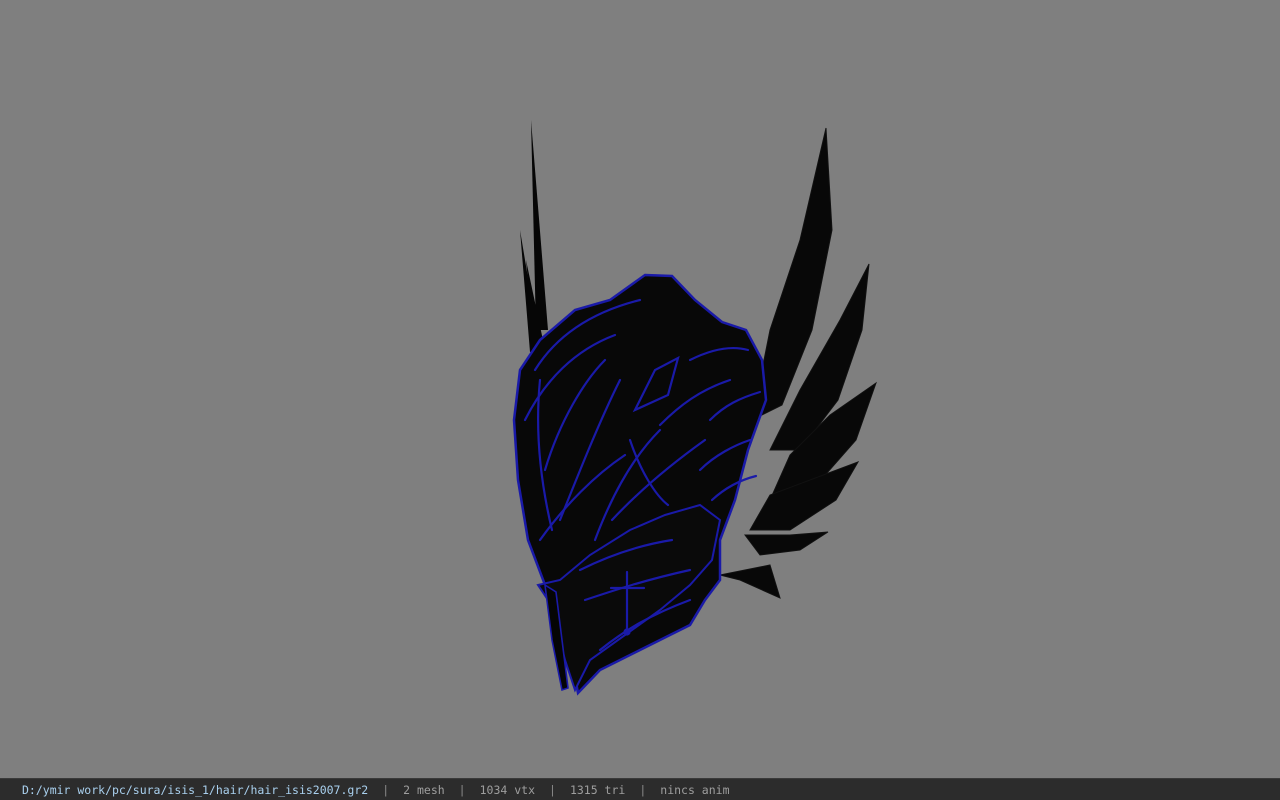  I want to click on mesh-count: 2 mesh, so click(424, 789).